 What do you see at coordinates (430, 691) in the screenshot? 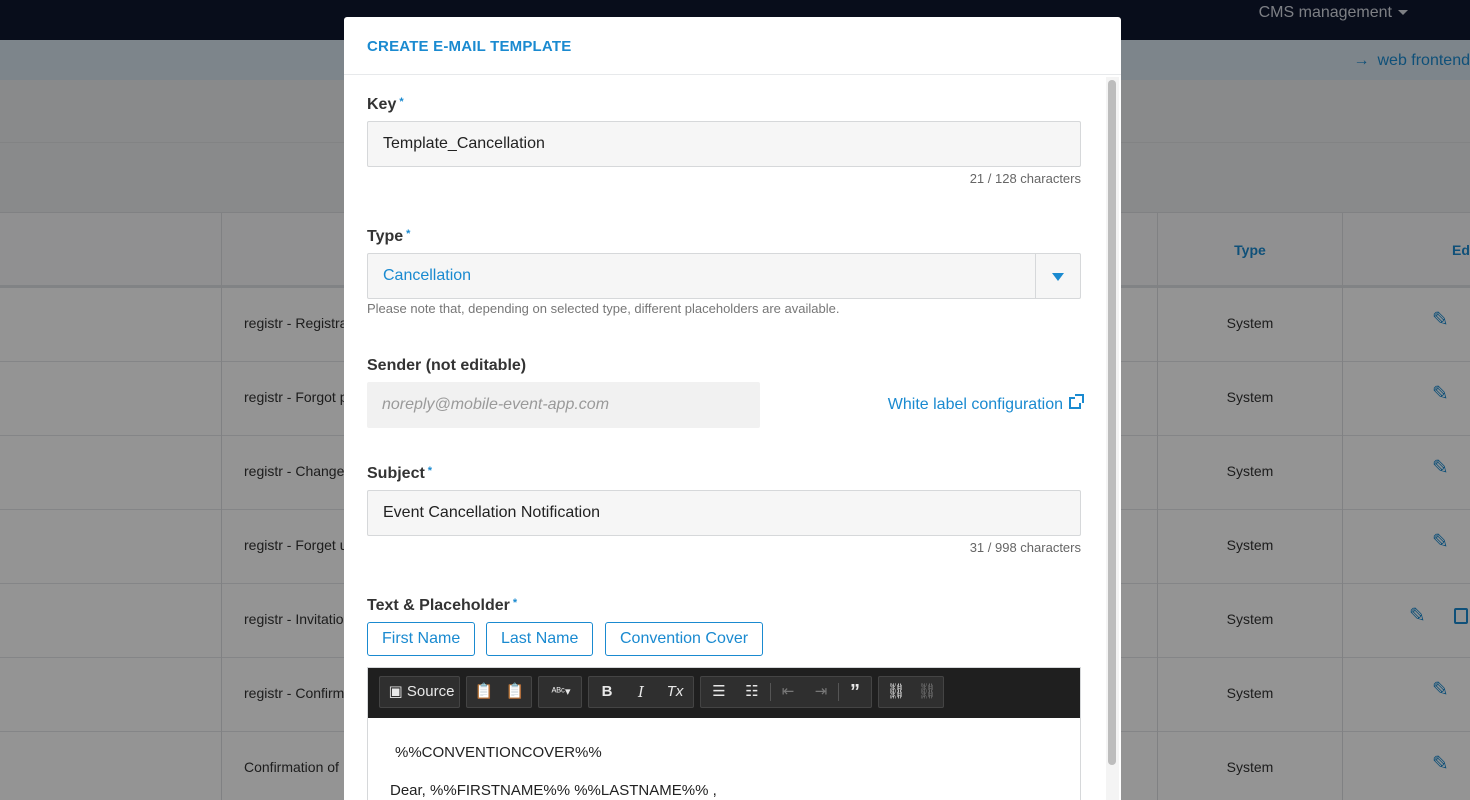
I see `source-label: Source` at bounding box center [430, 691].